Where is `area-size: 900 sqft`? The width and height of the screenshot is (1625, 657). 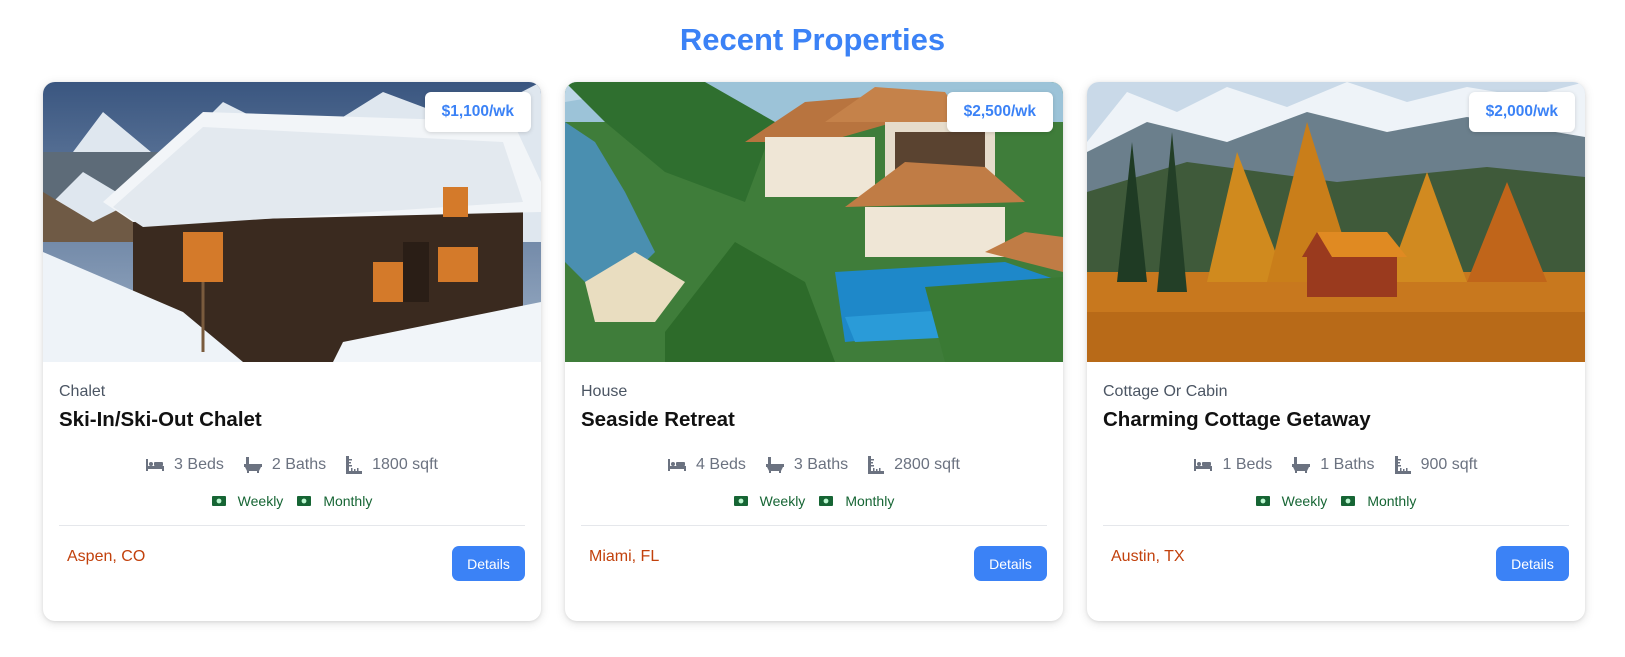 area-size: 900 sqft is located at coordinates (1449, 464).